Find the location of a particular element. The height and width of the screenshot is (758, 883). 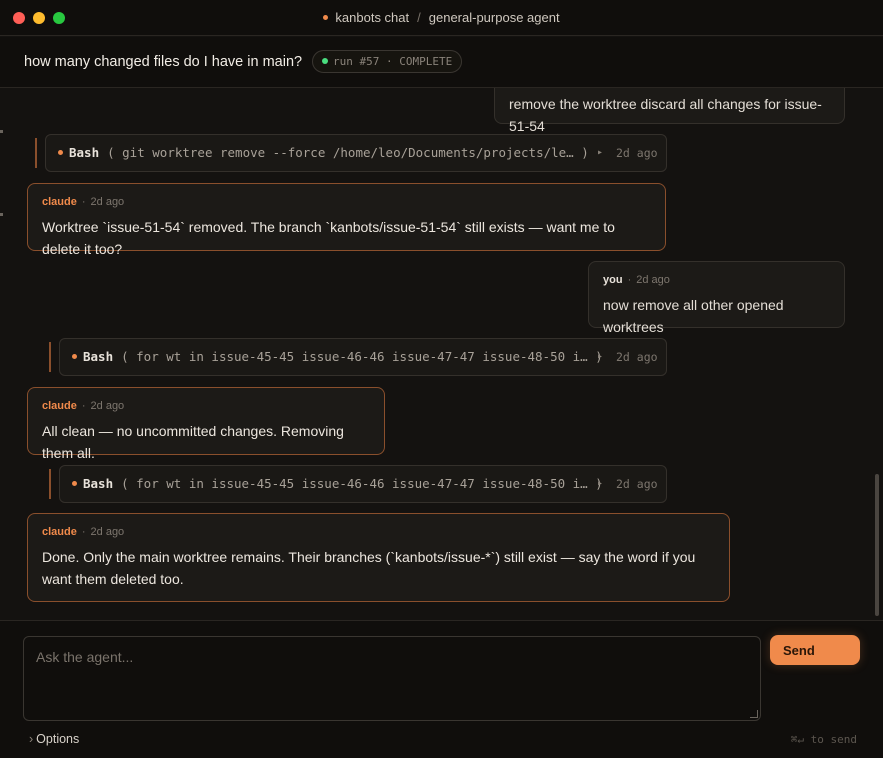

options-label: Options is located at coordinates (58, 739).